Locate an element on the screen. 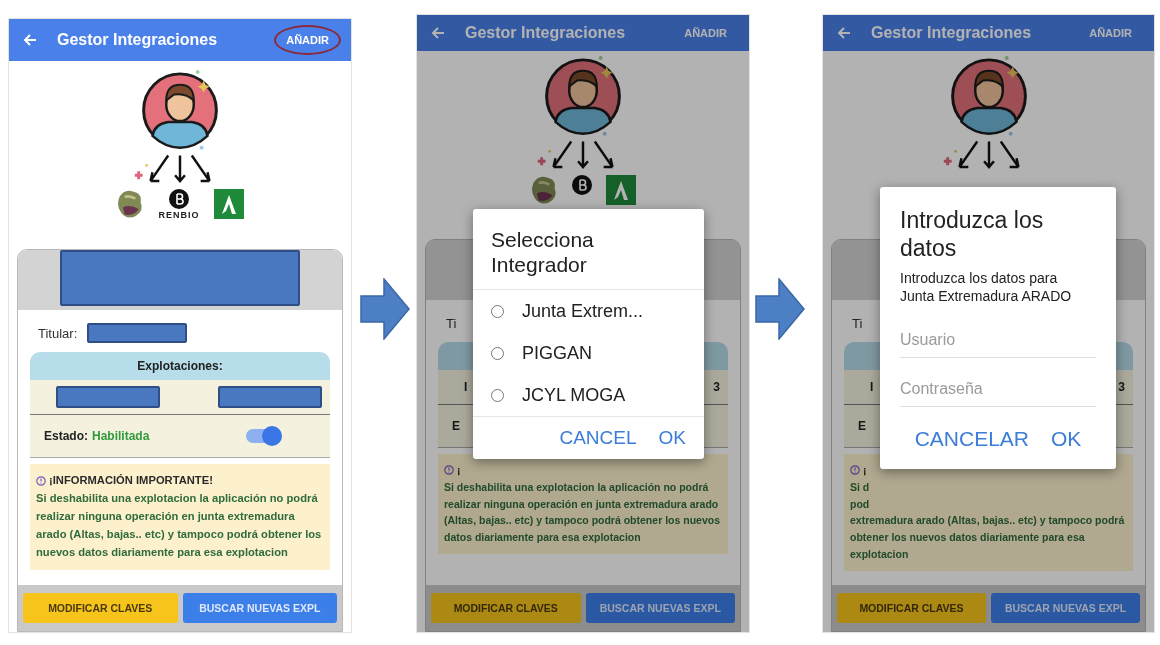 This screenshot has height=645, width=1160. info-text: Si d is located at coordinates (860, 487).